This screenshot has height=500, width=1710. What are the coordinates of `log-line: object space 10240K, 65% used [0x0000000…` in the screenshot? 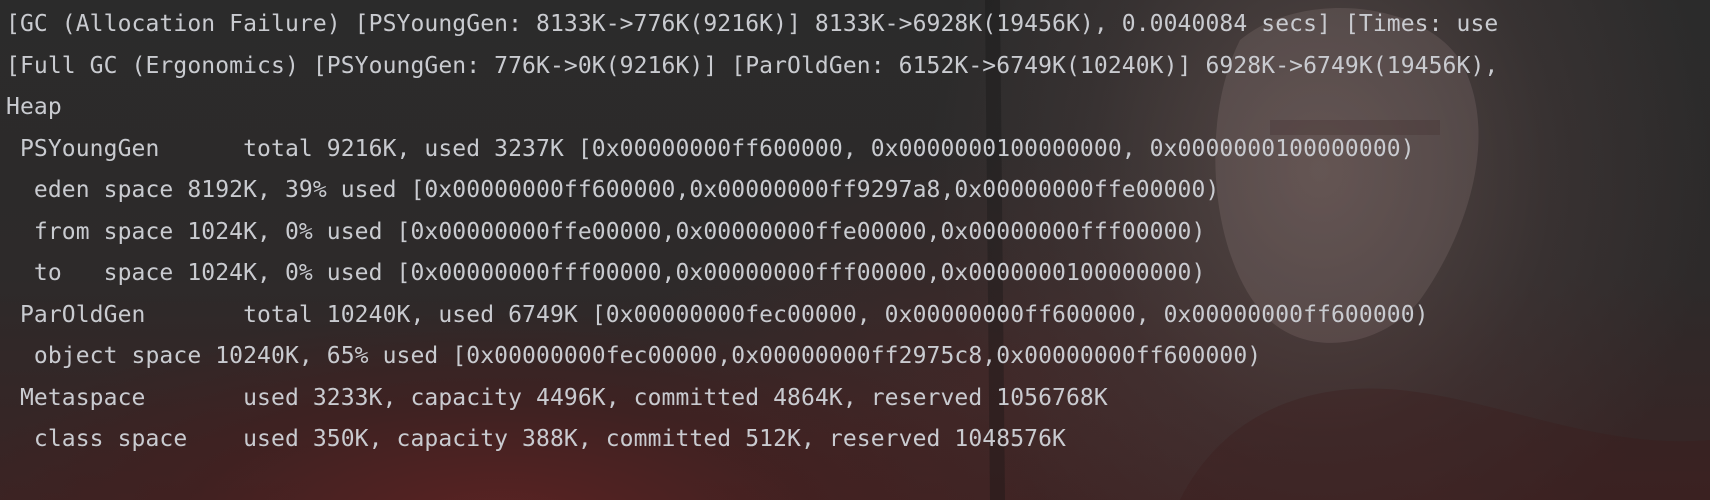 It's located at (634, 356).